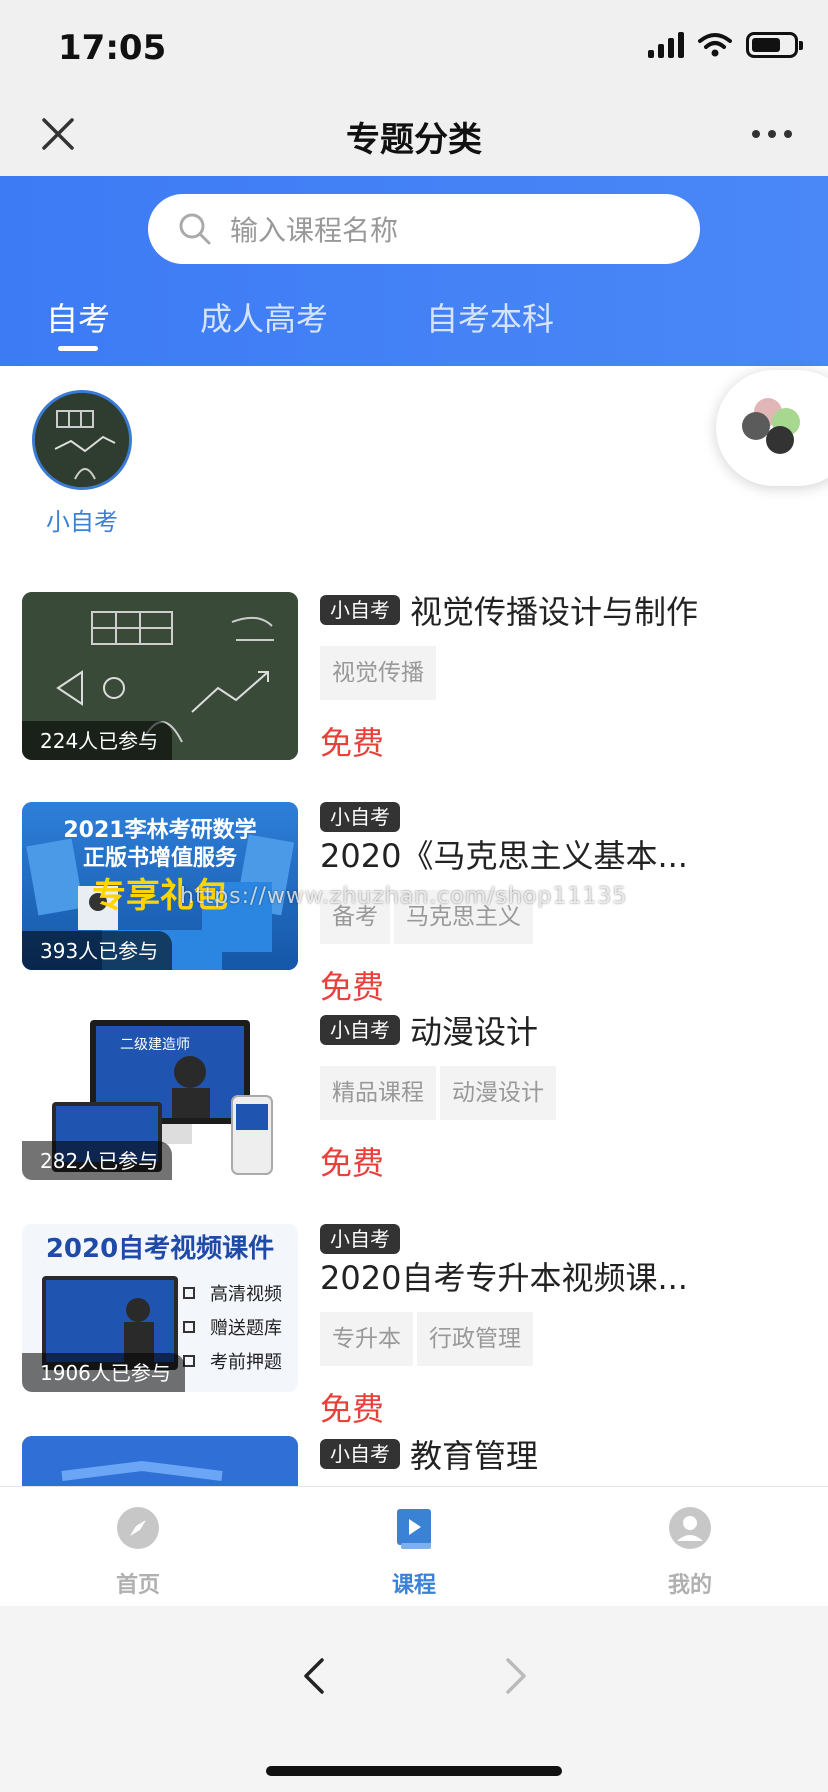  What do you see at coordinates (414, 271) in the screenshot?
I see `header-banner: 输入课程名称 自考 成人高考 自考本科` at bounding box center [414, 271].